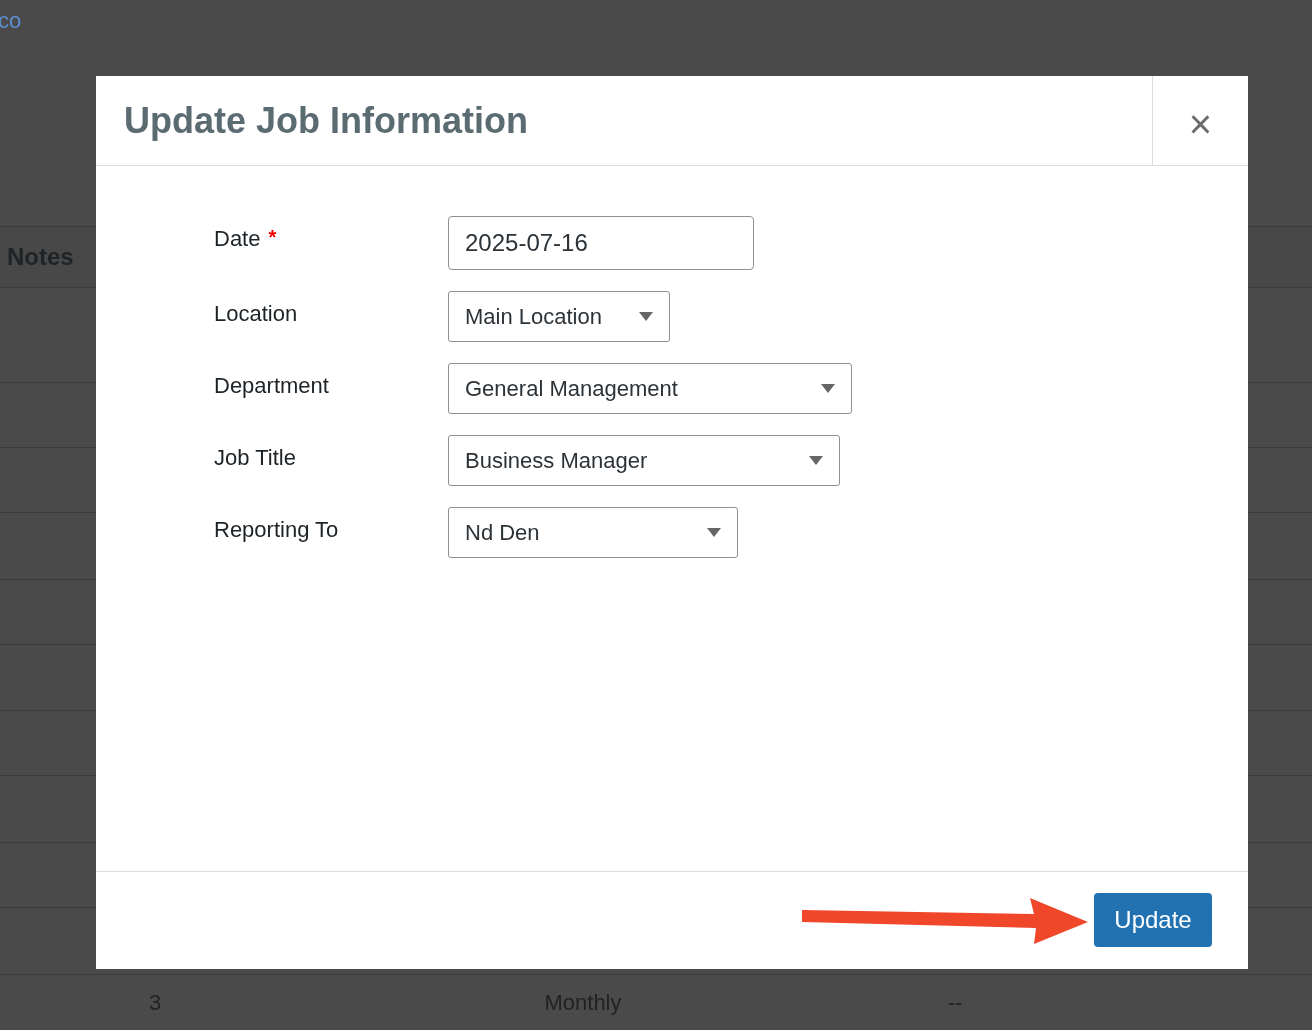 The width and height of the screenshot is (1312, 1030). Describe the element at coordinates (237, 239) in the screenshot. I see `field-label: Date` at that location.